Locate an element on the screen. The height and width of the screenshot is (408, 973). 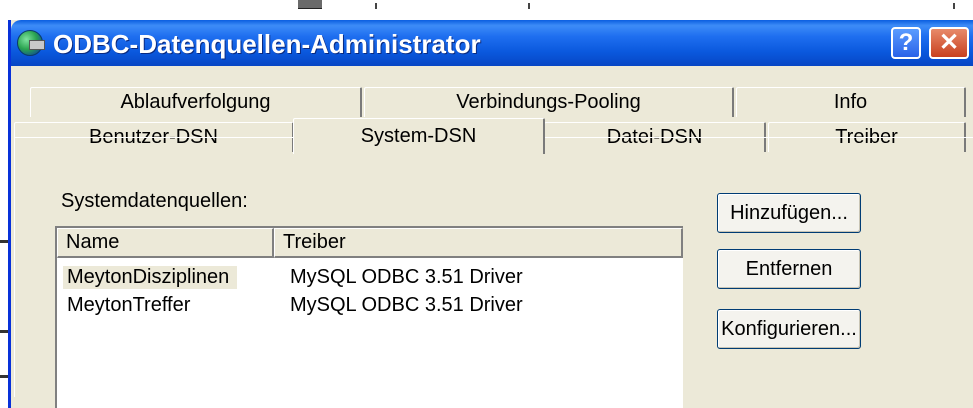
row-name: MeytonTreffer is located at coordinates (128, 305).